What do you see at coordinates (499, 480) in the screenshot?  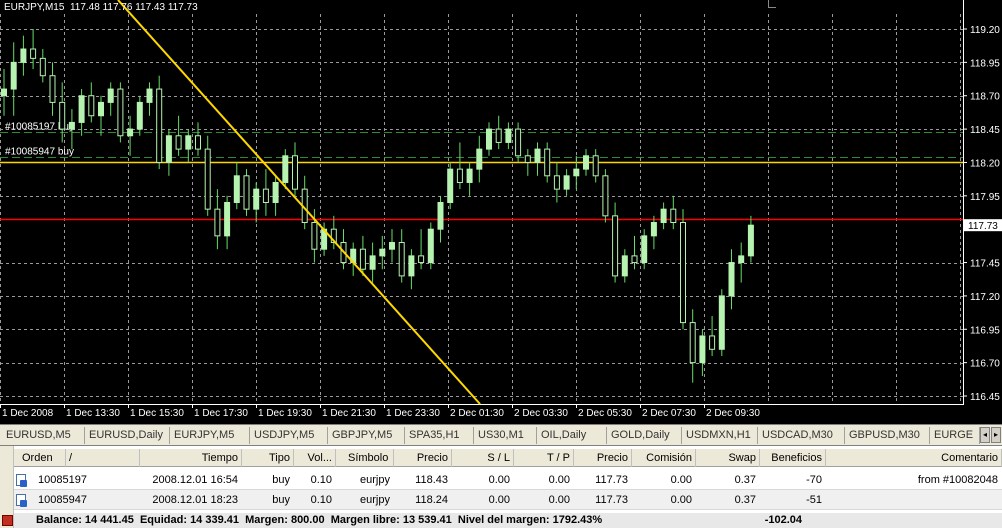 I see `table-cell-sl: 0.00` at bounding box center [499, 480].